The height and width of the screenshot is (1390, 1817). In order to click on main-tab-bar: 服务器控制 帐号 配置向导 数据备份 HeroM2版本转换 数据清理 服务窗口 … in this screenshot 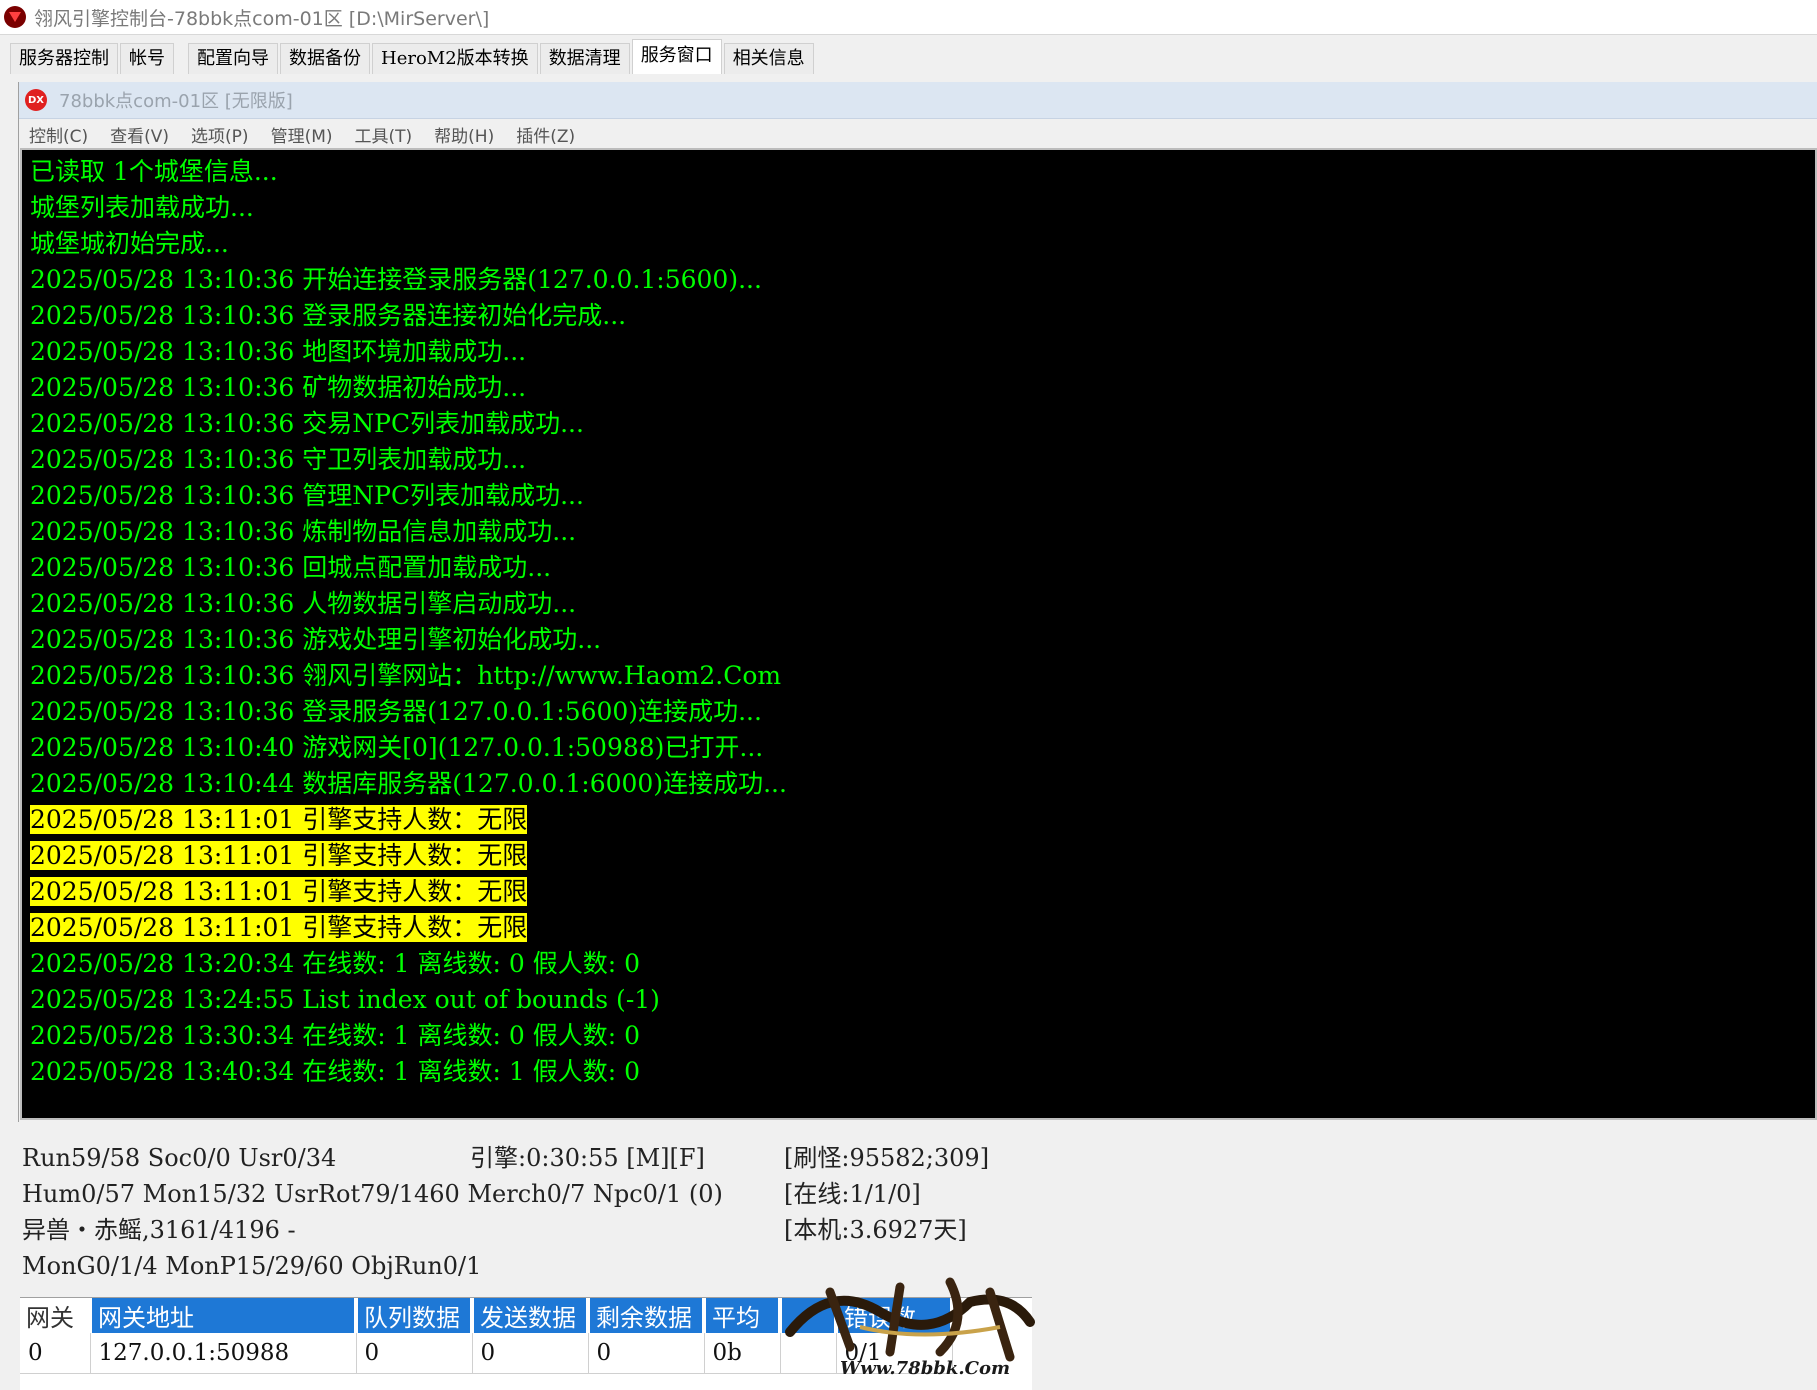, I will do `click(908, 55)`.